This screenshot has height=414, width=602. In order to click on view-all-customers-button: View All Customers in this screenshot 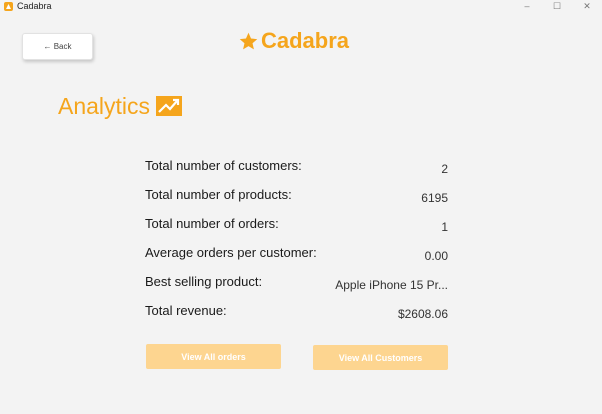, I will do `click(380, 357)`.